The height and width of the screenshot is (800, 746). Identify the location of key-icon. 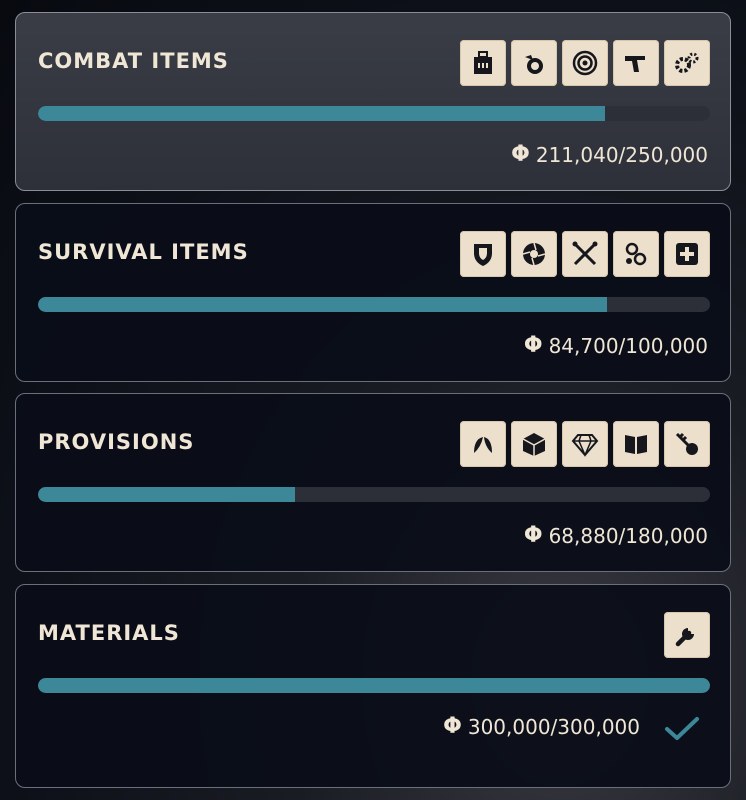
(687, 444).